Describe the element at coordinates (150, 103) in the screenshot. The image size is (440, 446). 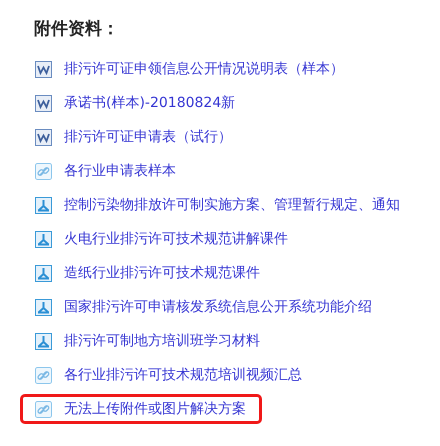
I see `attachment-link: 承诺书(样本)-20180824新` at that location.